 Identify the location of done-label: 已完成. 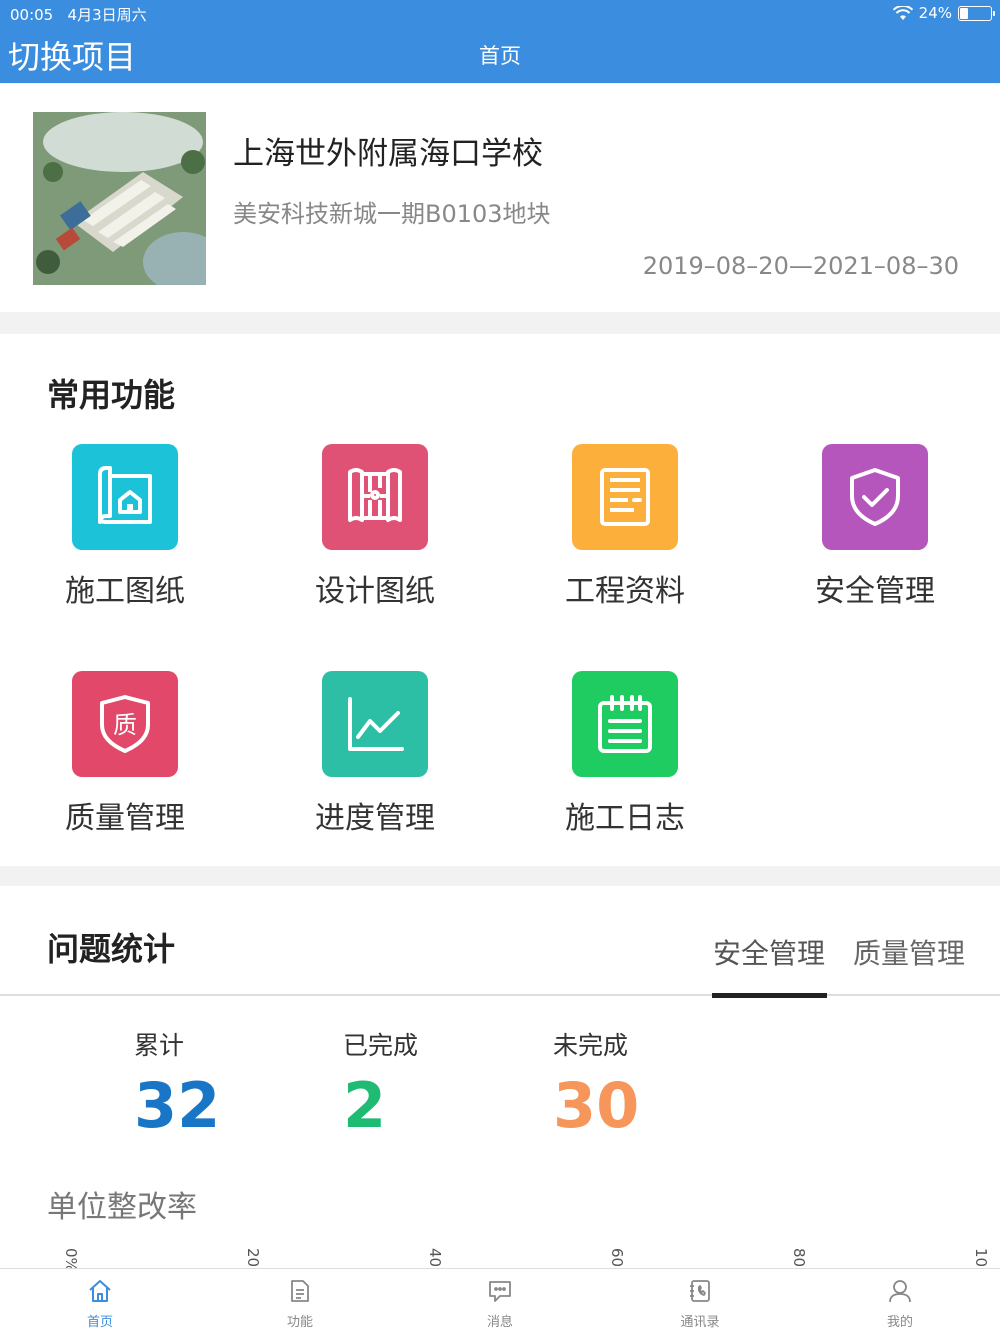
(381, 1045).